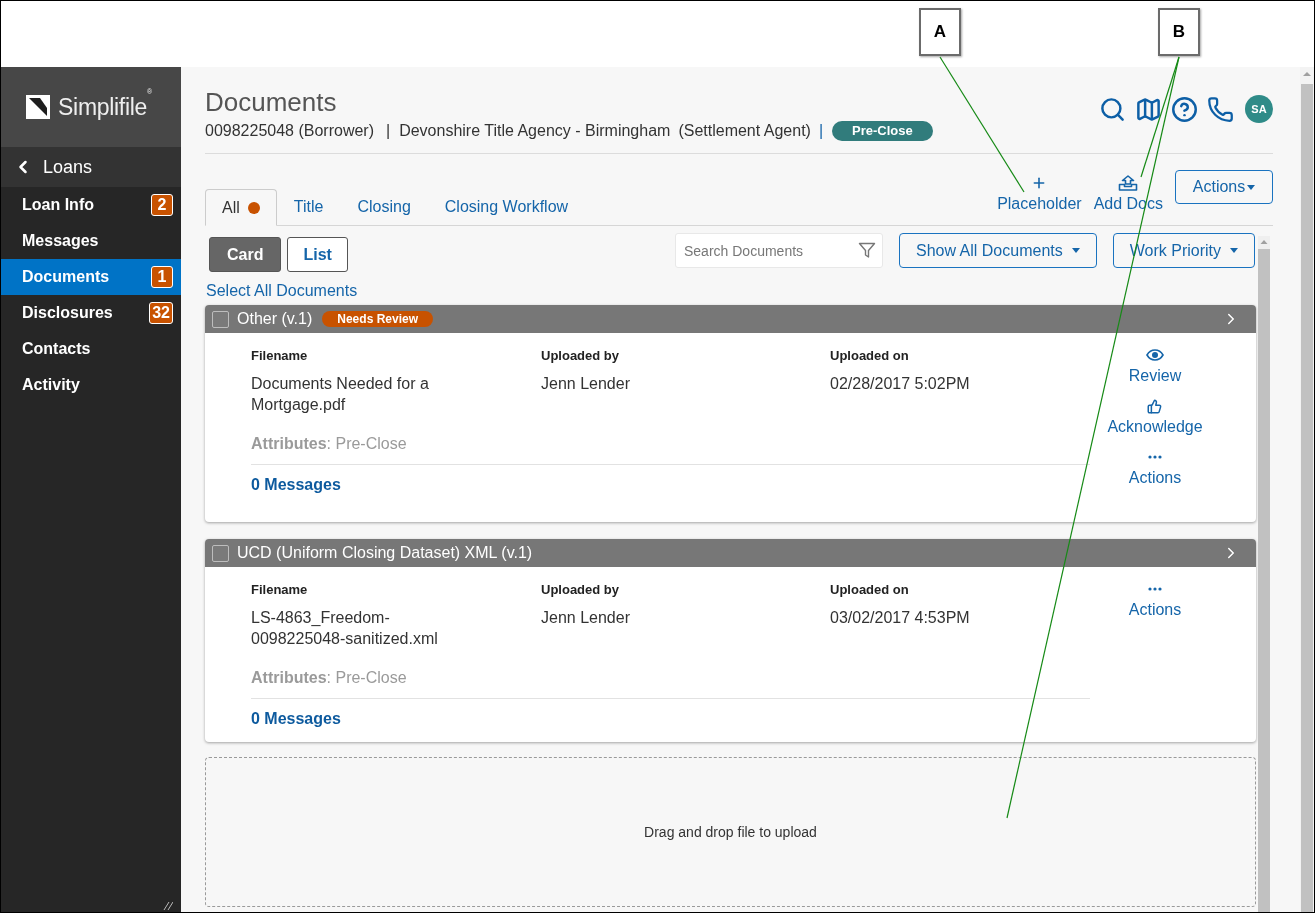 Image resolution: width=1315 pixels, height=913 pixels. What do you see at coordinates (345, 628) in the screenshot?
I see `field-value: LS-4863_Freedom-0098225048-sanitized.xml` at bounding box center [345, 628].